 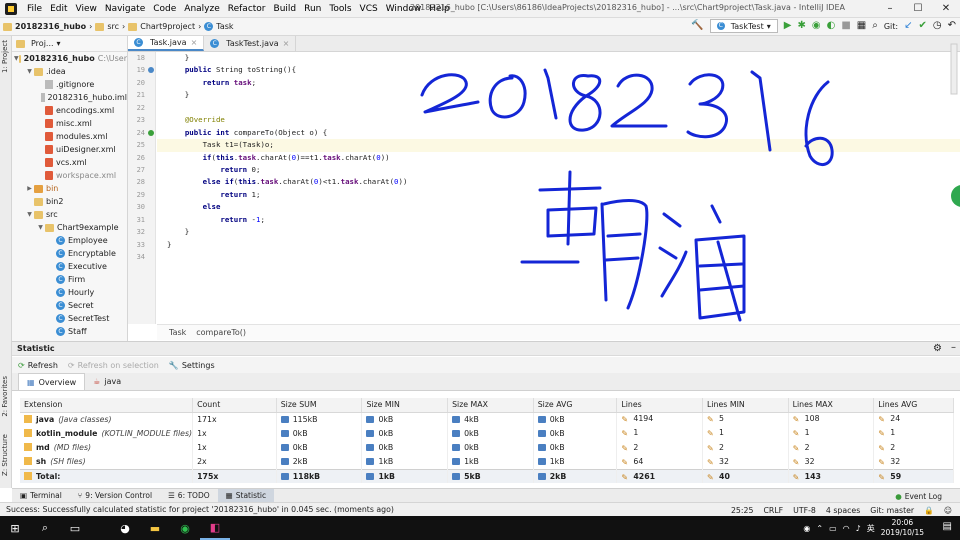 I want to click on tree-item: C Hourly, so click(x=69, y=292).